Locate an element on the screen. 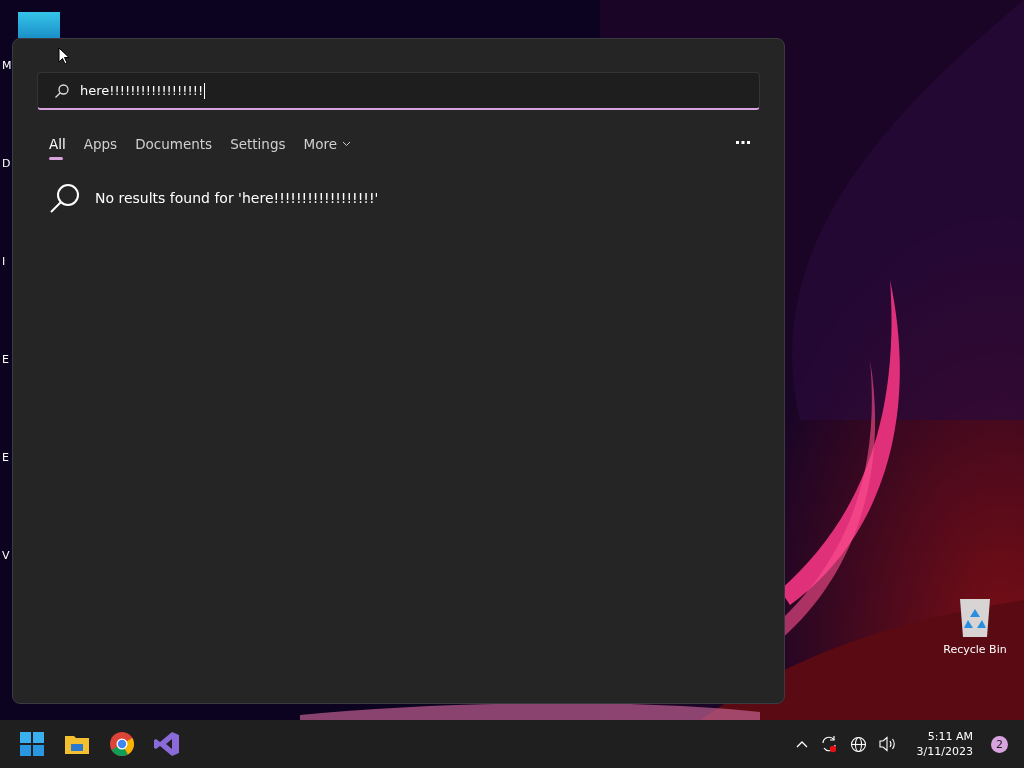 The image size is (1024, 768). desktop-icon-label: V is located at coordinates (6, 555).